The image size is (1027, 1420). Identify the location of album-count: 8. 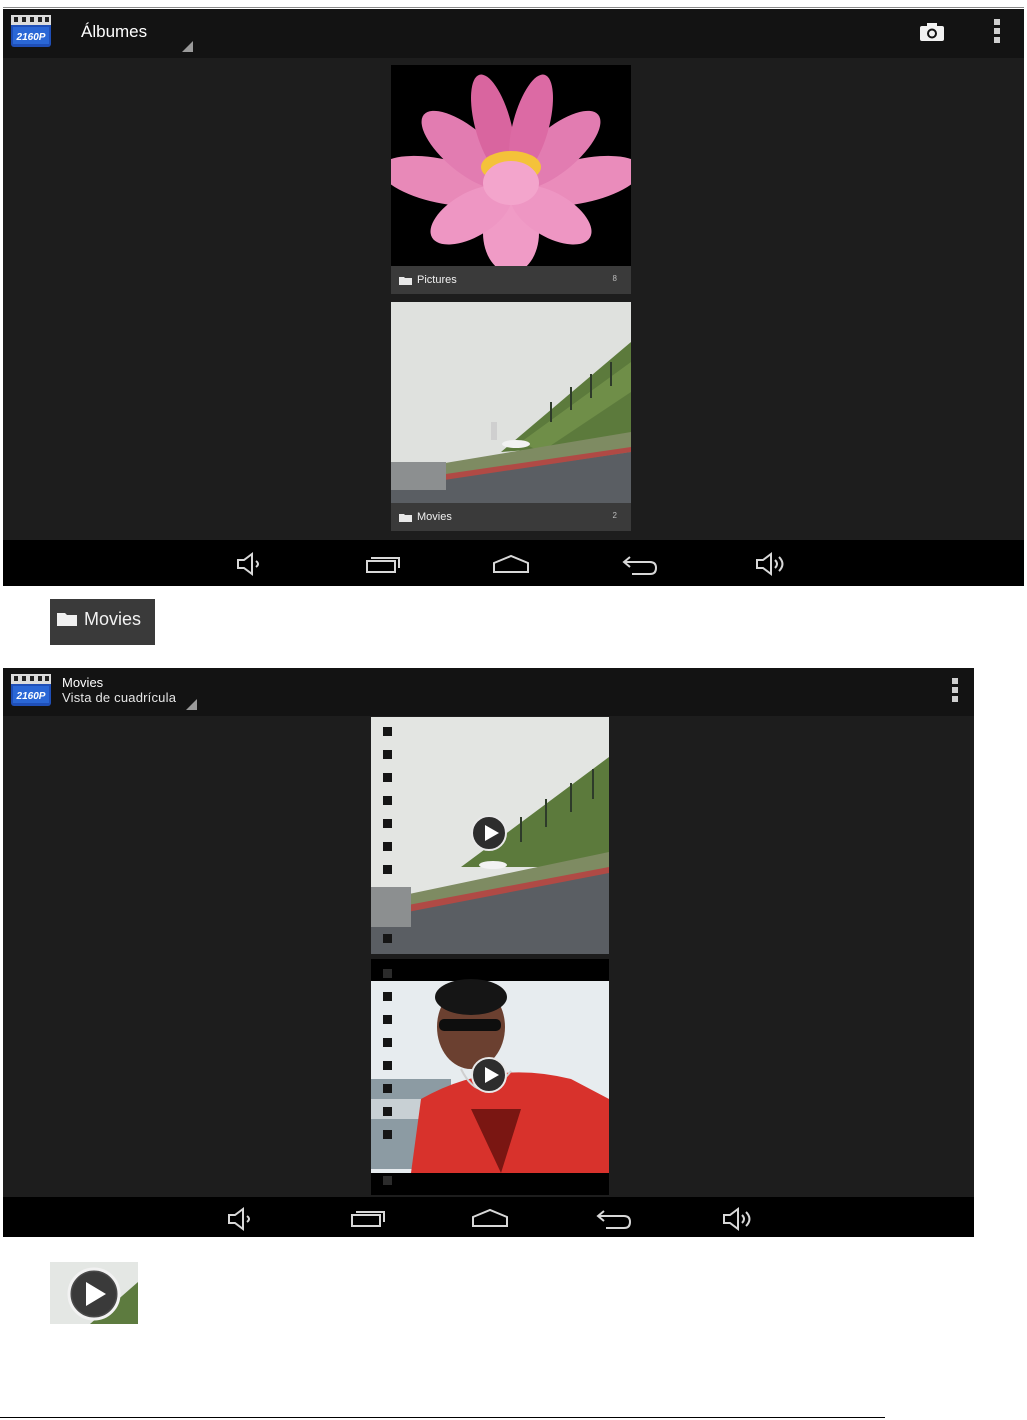
(614, 278).